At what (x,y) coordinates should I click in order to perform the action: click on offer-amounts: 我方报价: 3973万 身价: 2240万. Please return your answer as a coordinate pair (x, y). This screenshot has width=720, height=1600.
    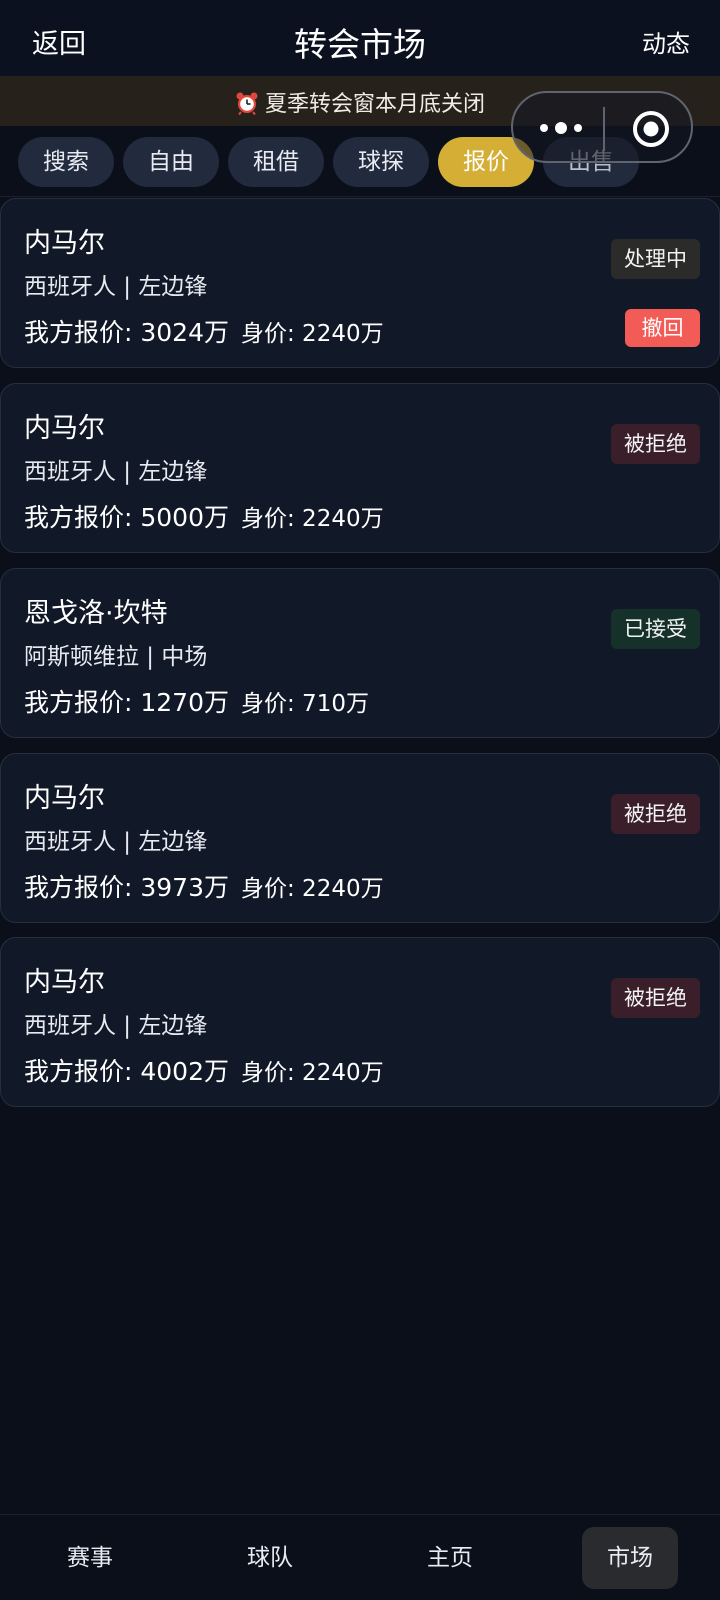
    Looking at the image, I should click on (204, 886).